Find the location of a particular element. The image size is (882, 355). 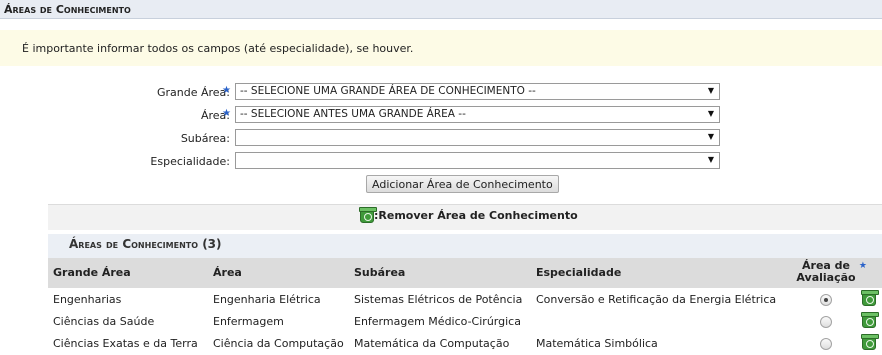

subarea-select: ▼ is located at coordinates (477, 137).